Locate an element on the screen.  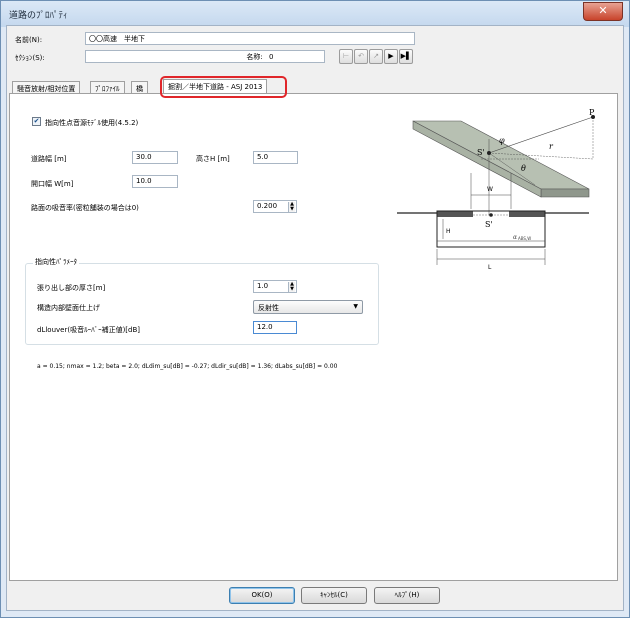
dlouver-label: dLlouver(吸音ﾙｰﾊﾞｰ補正値)[dB] is located at coordinates (89, 330).